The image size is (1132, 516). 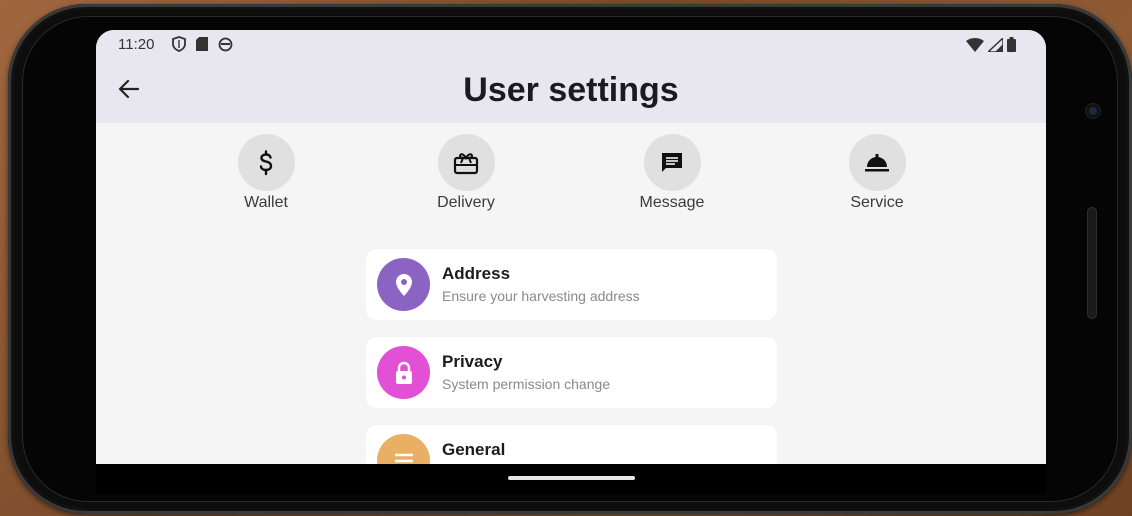 I want to click on signal-icon, so click(x=995, y=44).